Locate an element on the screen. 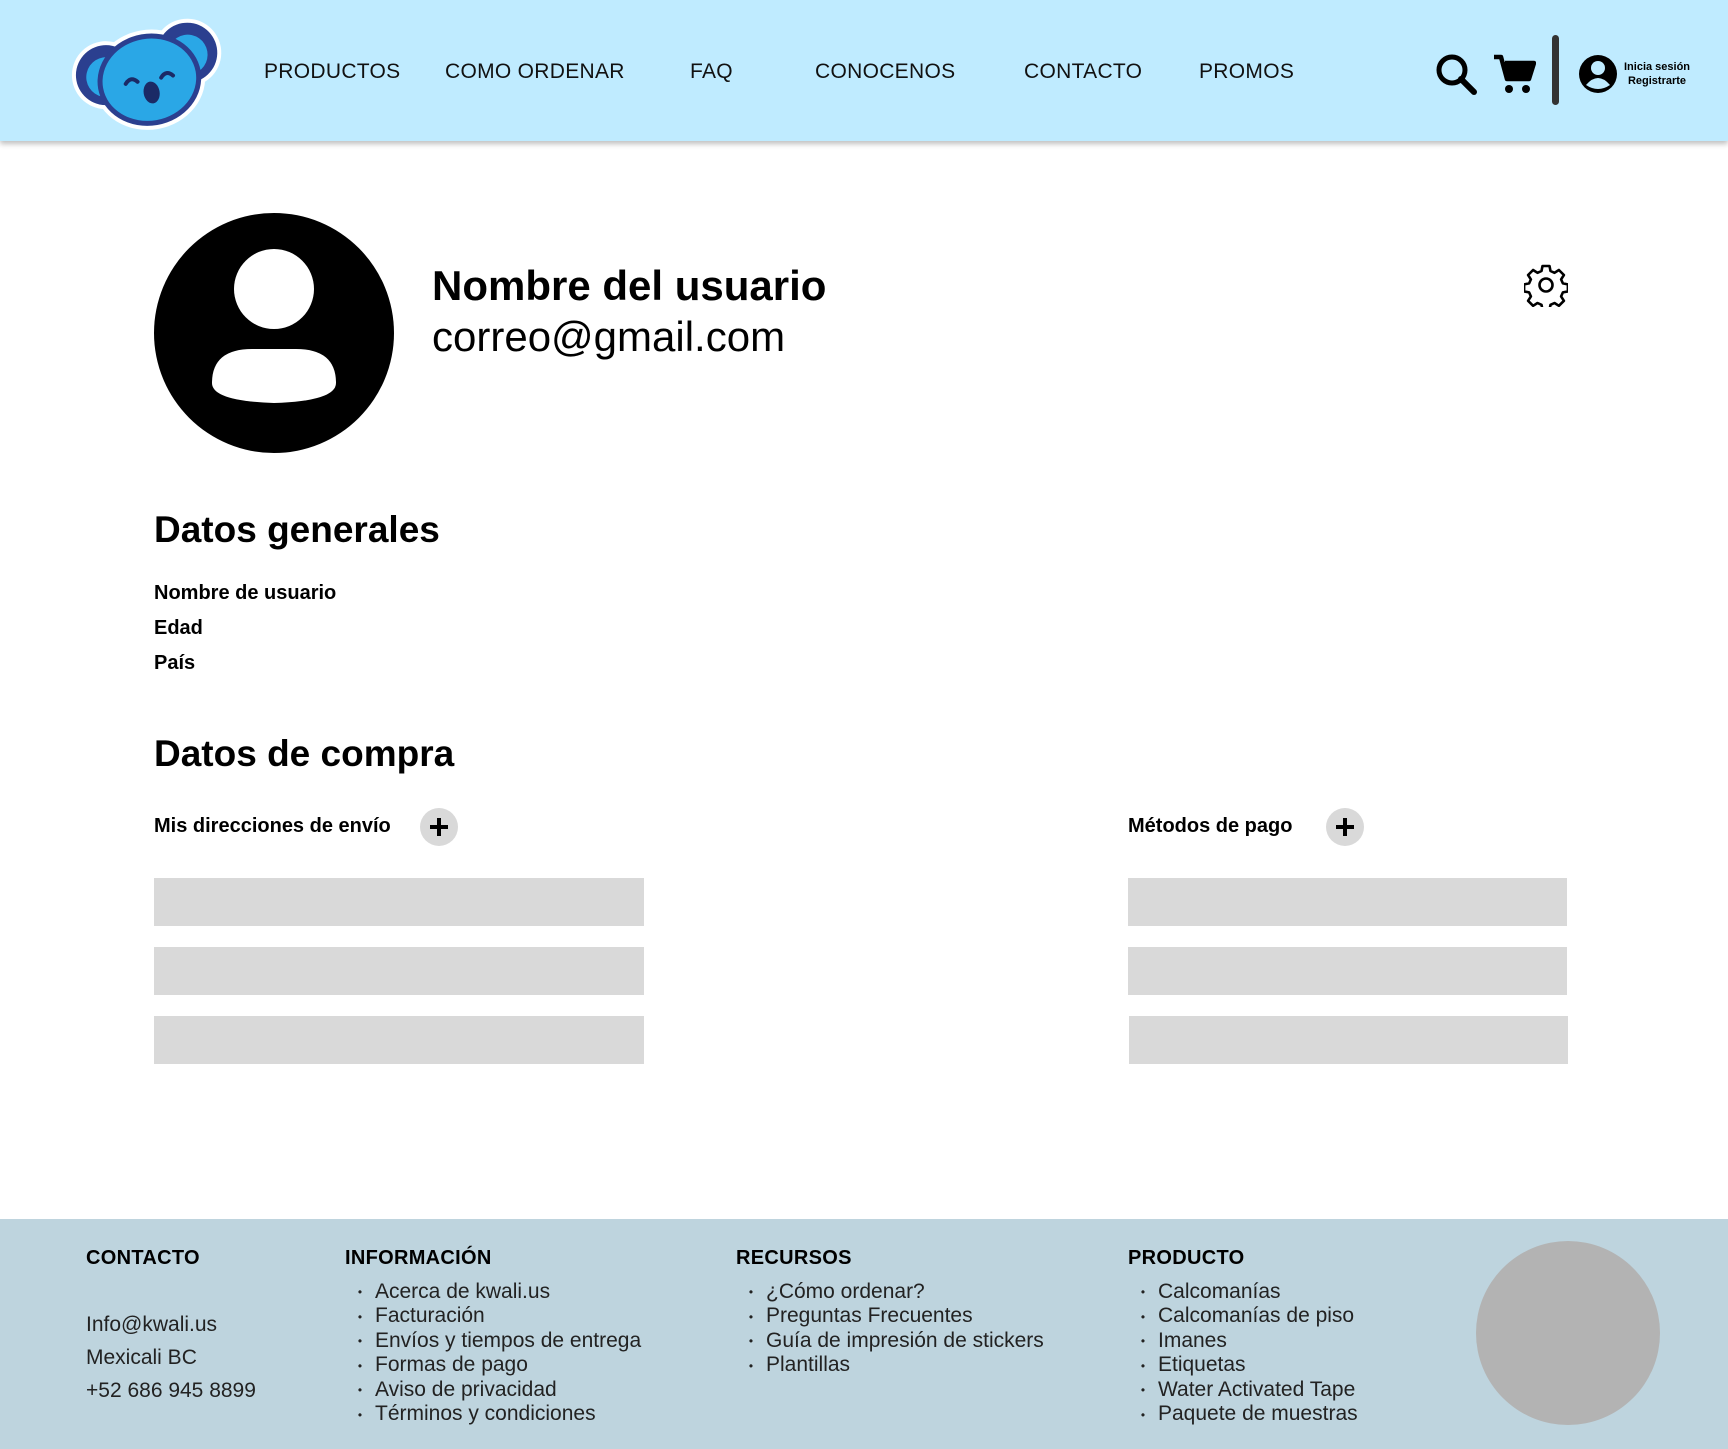 The height and width of the screenshot is (1449, 1728). footer-link: Facturación is located at coordinates (493, 1316).